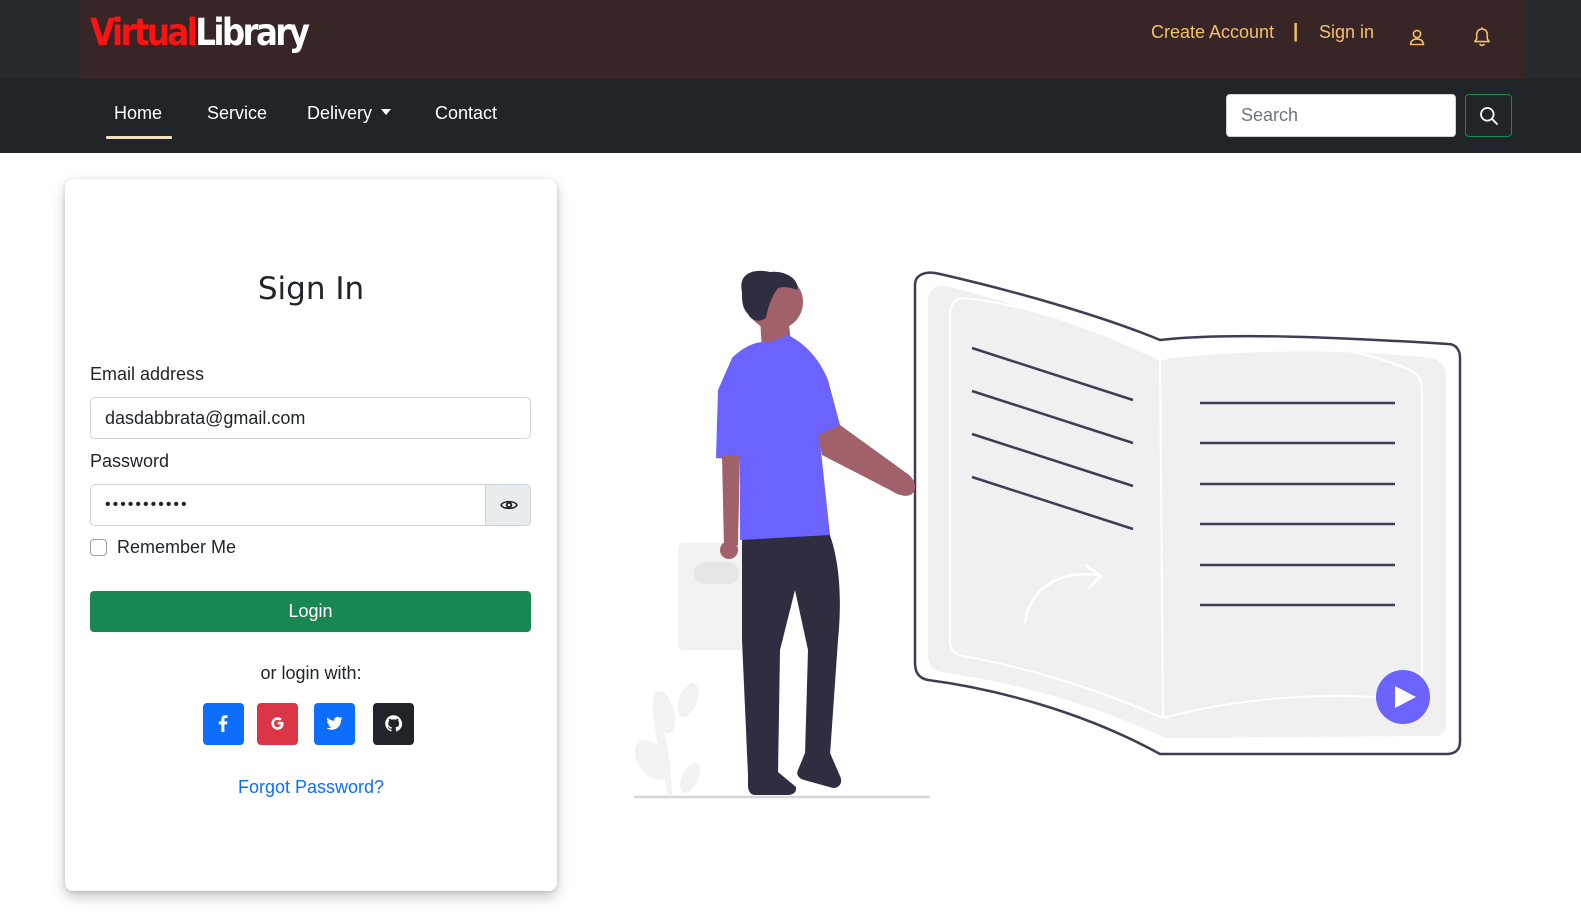 The width and height of the screenshot is (1581, 919). What do you see at coordinates (130, 461) in the screenshot?
I see `password-label: Password` at bounding box center [130, 461].